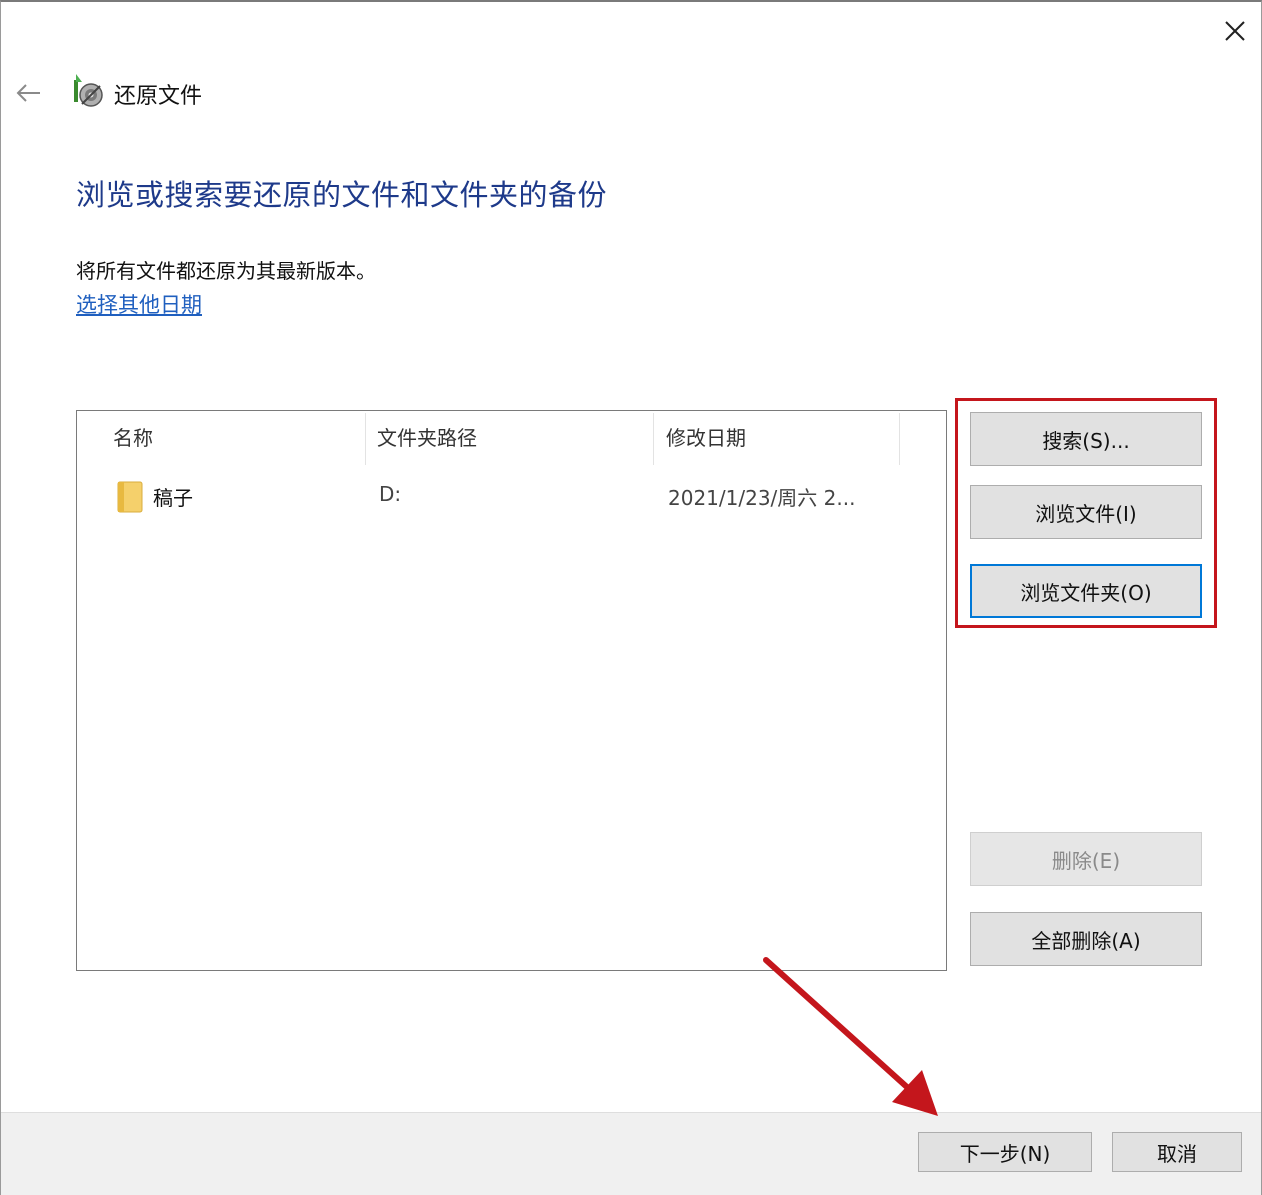  I want to click on browse-files-button: 浏览文件(I), so click(1086, 512).